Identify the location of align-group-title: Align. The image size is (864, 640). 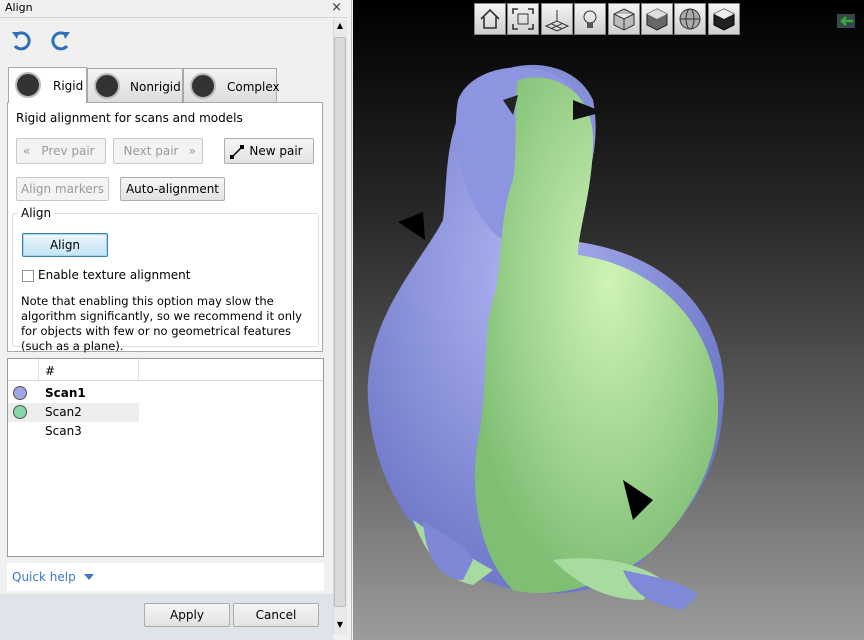
(36, 213).